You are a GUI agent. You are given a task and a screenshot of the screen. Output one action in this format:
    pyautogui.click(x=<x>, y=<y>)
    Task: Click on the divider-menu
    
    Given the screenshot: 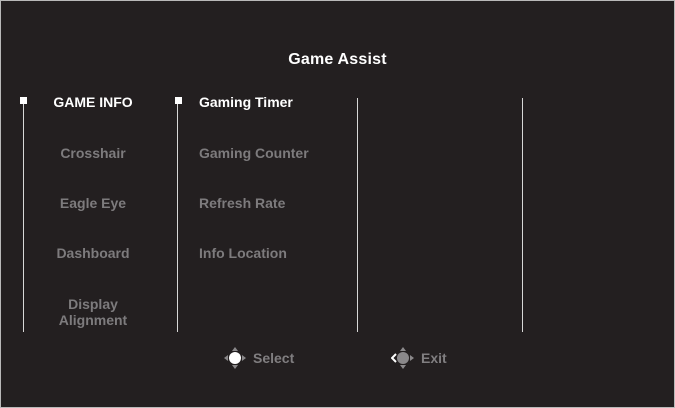 What is the action you would take?
    pyautogui.click(x=177, y=215)
    